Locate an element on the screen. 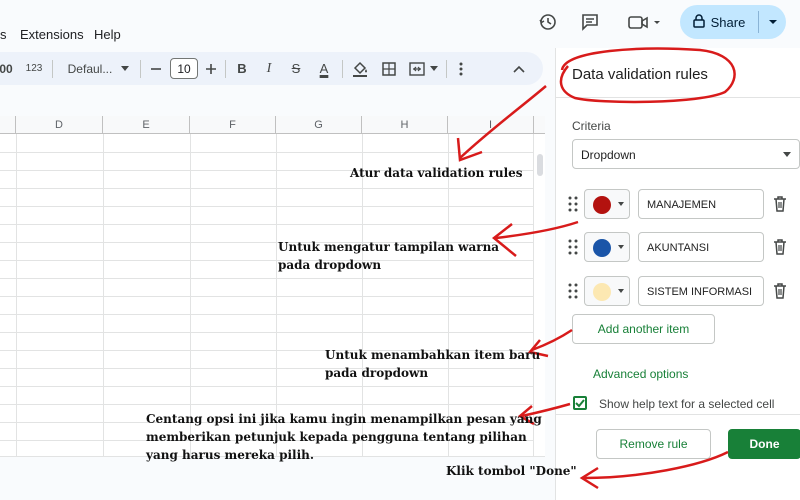 The height and width of the screenshot is (500, 800). history-icon is located at coordinates (548, 22).